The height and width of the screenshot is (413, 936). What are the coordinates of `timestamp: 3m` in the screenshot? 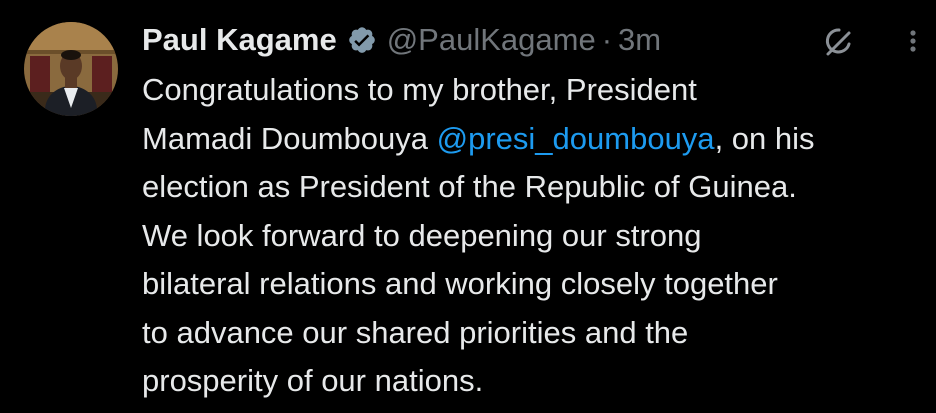 It's located at (639, 40).